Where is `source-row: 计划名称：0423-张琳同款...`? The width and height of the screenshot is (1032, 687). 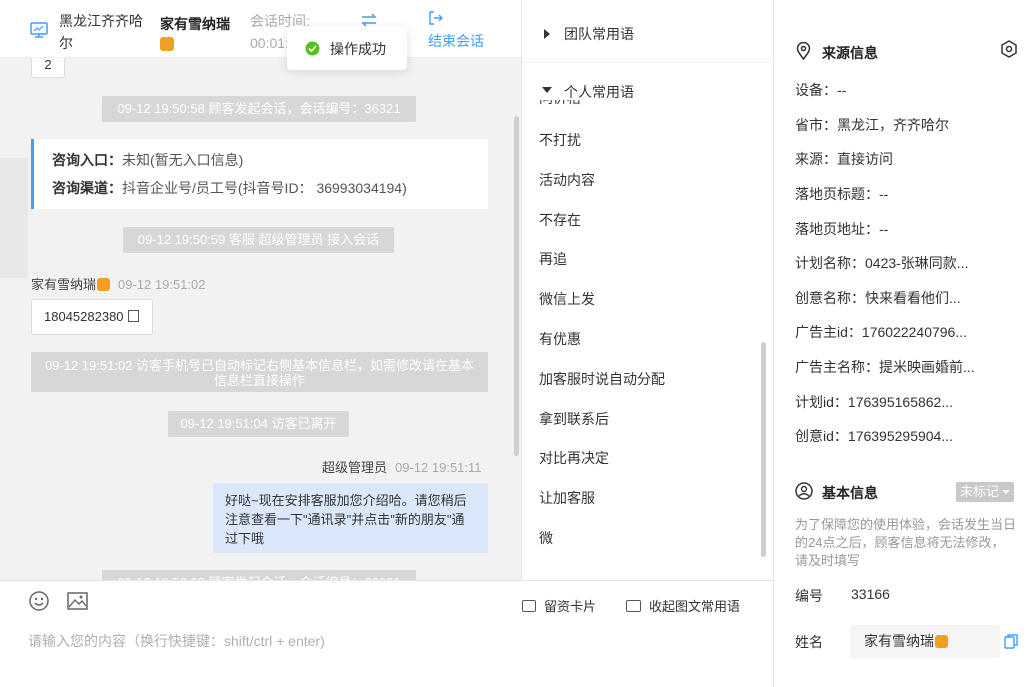 source-row: 计划名称：0423-张琳同款... is located at coordinates (882, 263).